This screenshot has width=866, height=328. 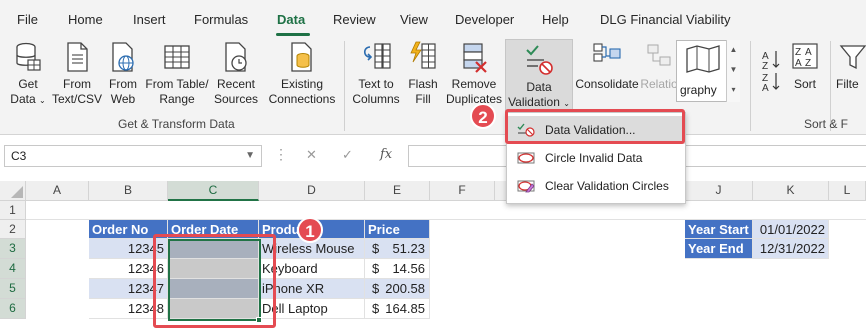 I want to click on chevron-down-icon: ▼, so click(x=250, y=156).